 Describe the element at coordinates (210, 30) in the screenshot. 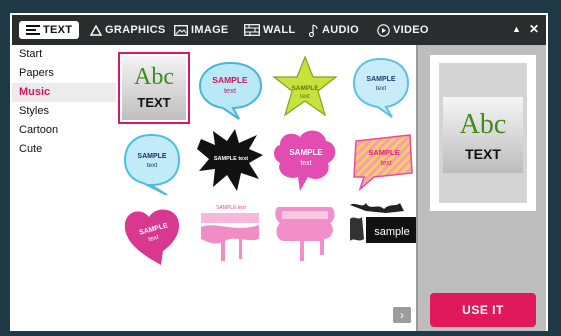

I see `tab-image-label: IMAGE` at that location.